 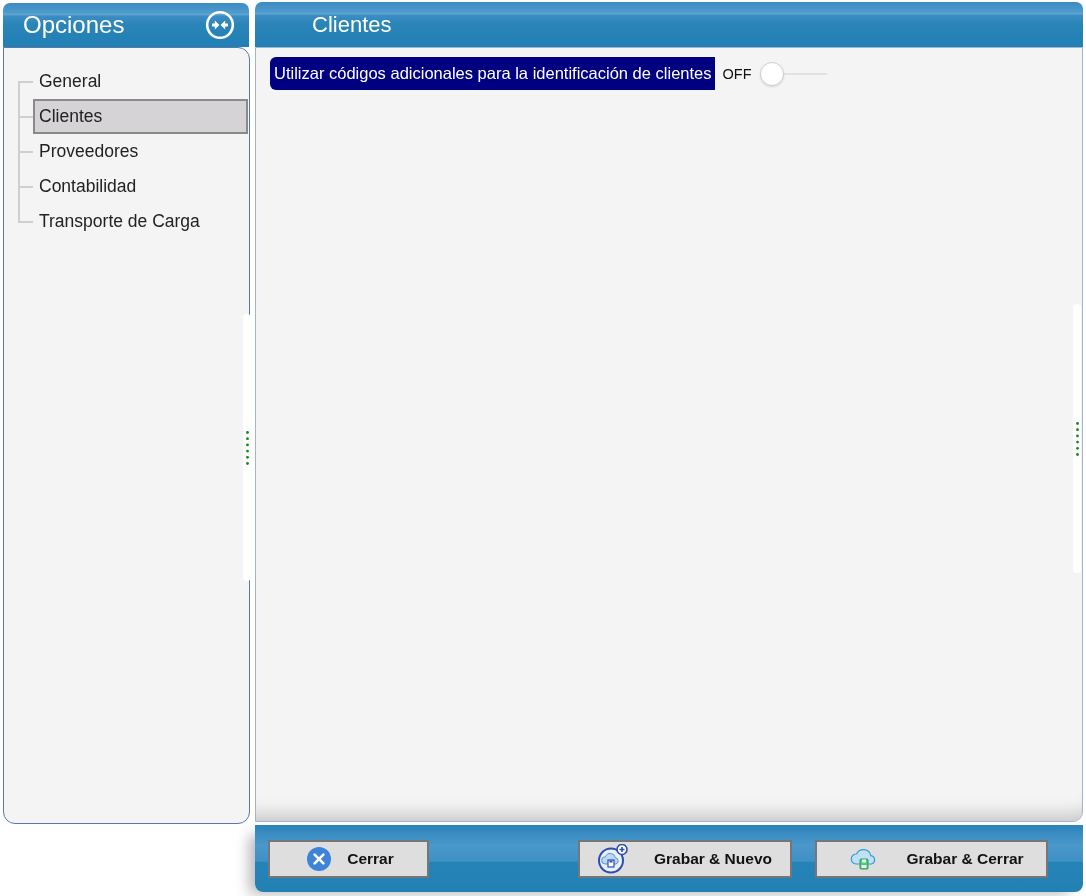 I want to click on panel-title: Clientes, so click(x=352, y=24).